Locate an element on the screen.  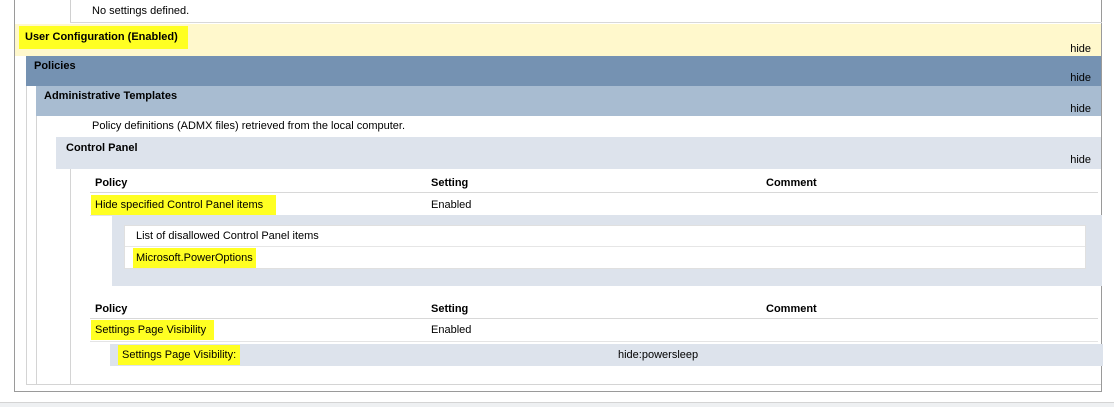
table1-header-comment: Comment is located at coordinates (791, 183).